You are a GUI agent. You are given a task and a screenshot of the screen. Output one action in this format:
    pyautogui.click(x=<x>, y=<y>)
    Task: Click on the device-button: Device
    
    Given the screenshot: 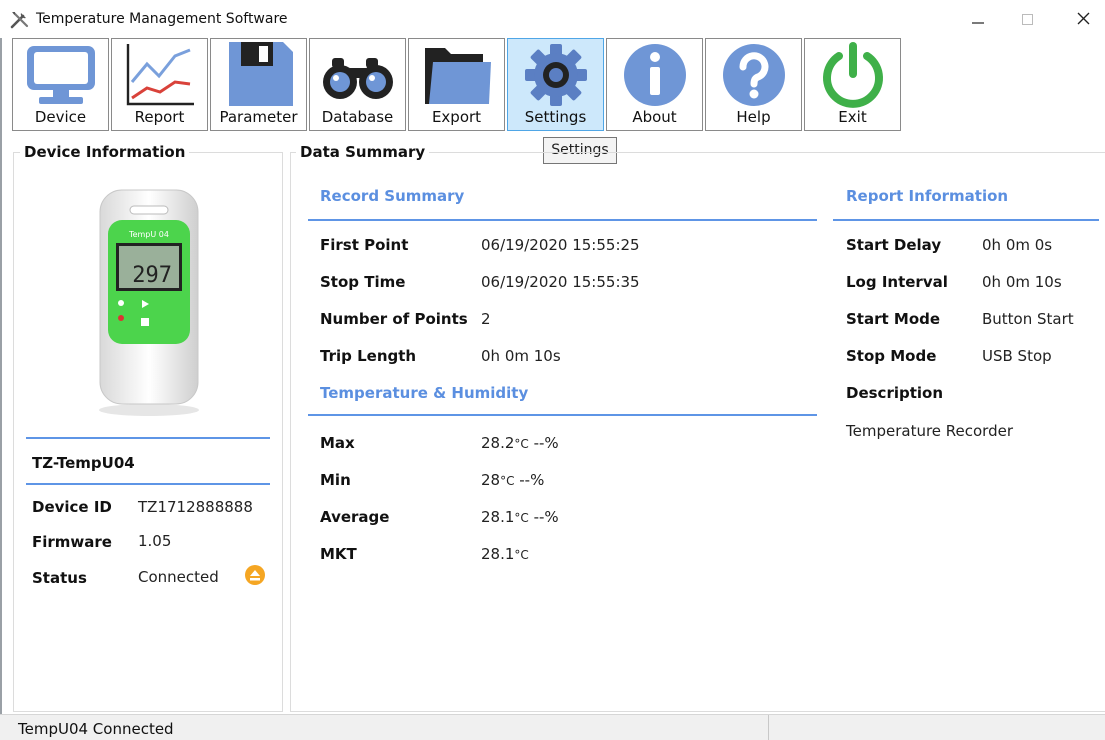 What is the action you would take?
    pyautogui.click(x=60, y=84)
    